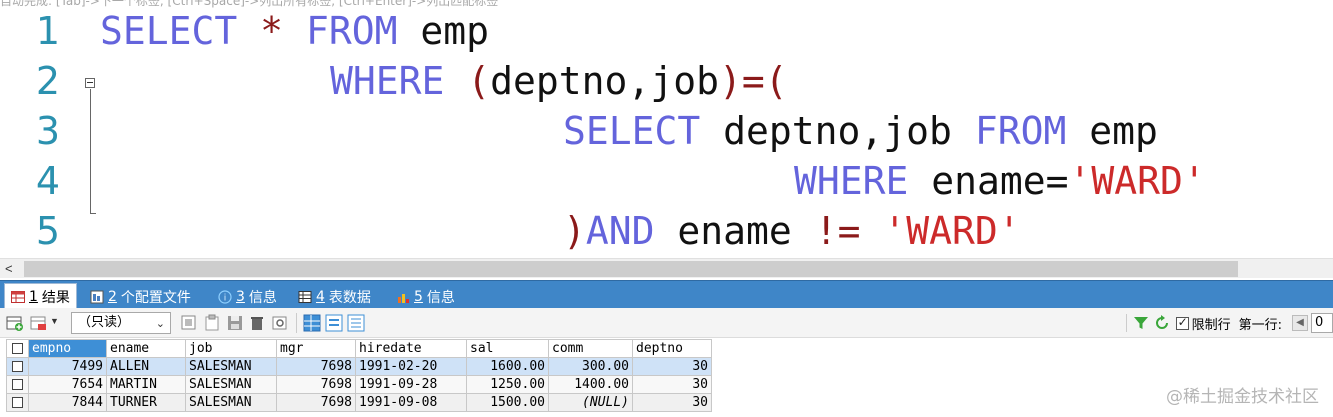  I want to click on cell-ename: TURNER, so click(146, 402).